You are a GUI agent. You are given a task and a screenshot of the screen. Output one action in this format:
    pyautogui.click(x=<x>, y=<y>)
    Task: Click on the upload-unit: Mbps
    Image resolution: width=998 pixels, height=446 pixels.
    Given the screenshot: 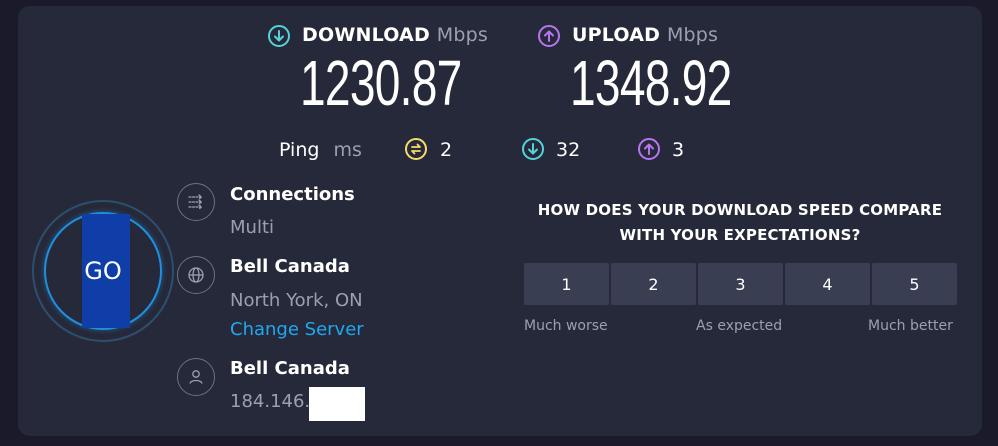 What is the action you would take?
    pyautogui.click(x=692, y=35)
    